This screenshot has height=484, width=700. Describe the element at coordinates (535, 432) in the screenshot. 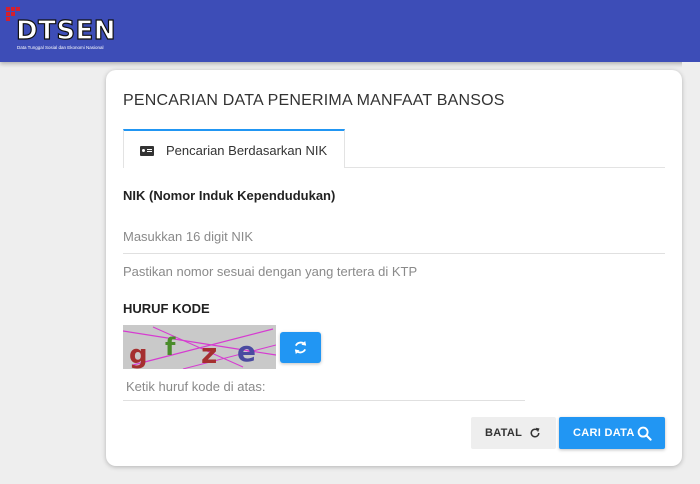

I see `reset-icon` at that location.